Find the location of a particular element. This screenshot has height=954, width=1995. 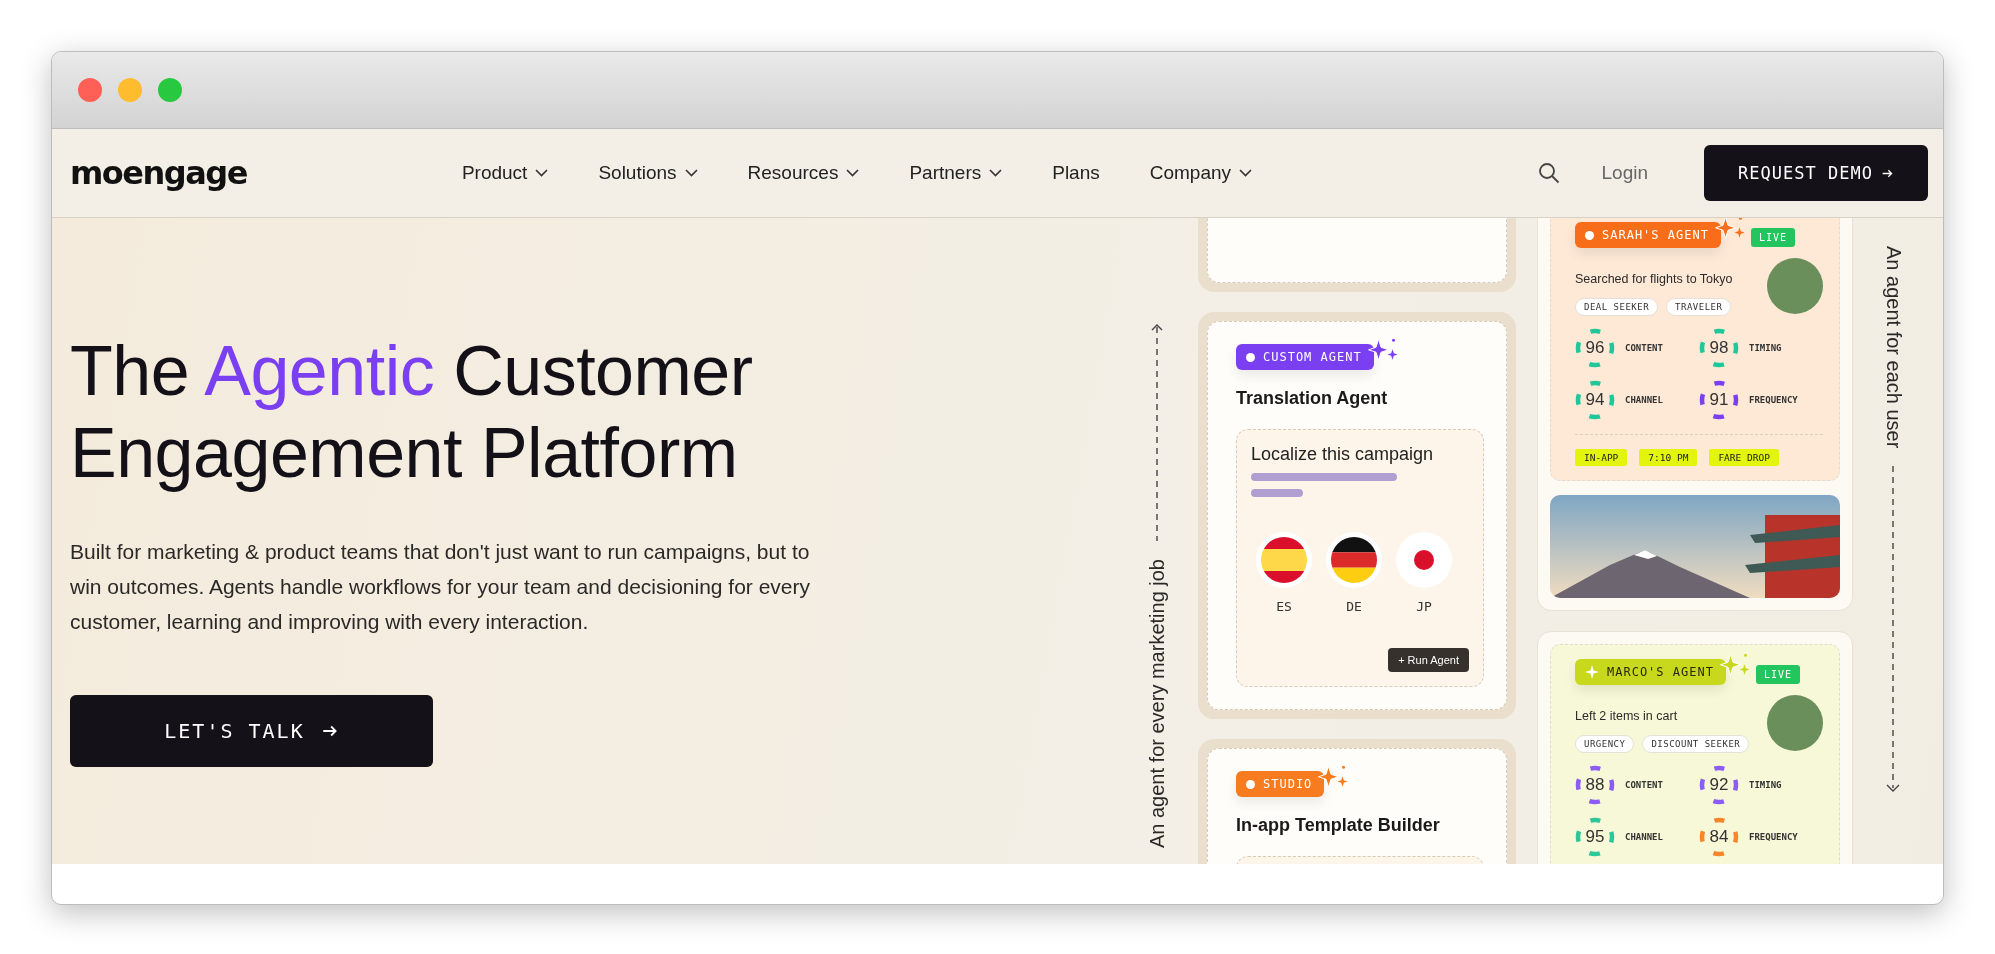

logo: moengage is located at coordinates (158, 173).